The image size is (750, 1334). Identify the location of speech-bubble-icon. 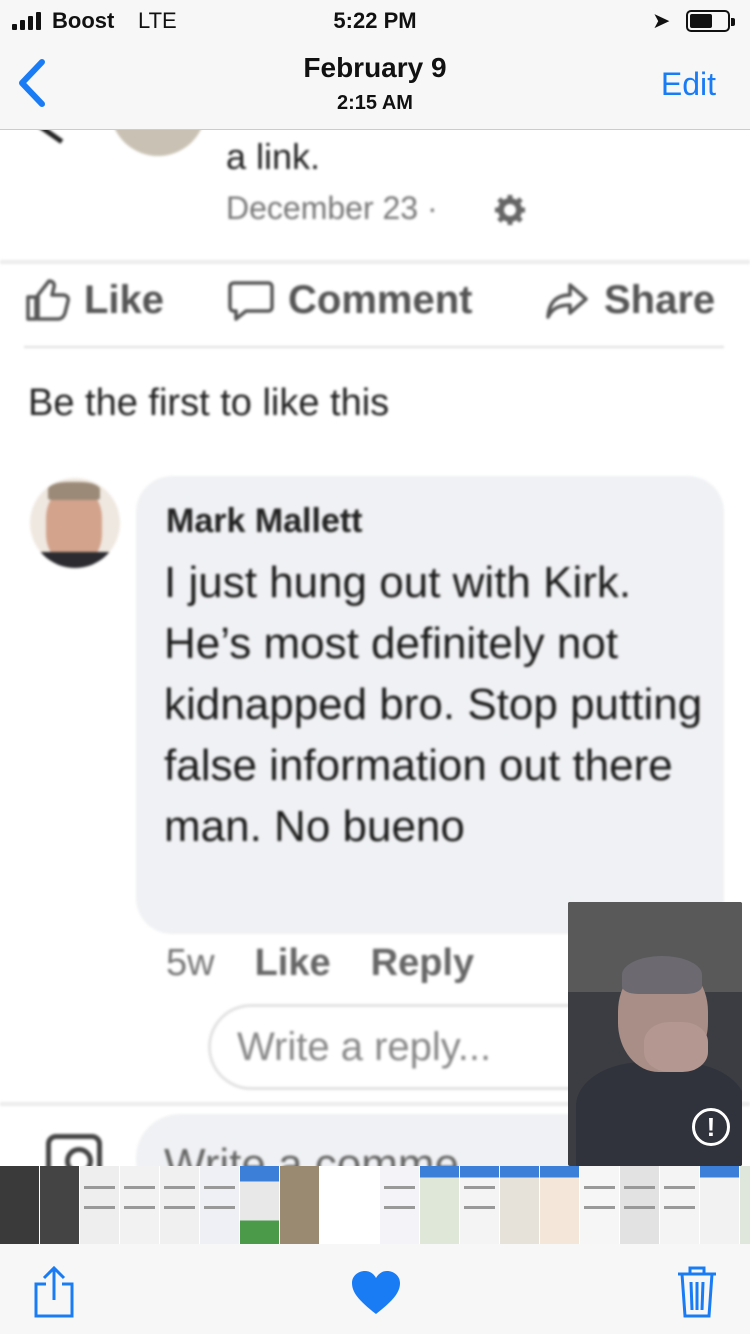
(251, 300).